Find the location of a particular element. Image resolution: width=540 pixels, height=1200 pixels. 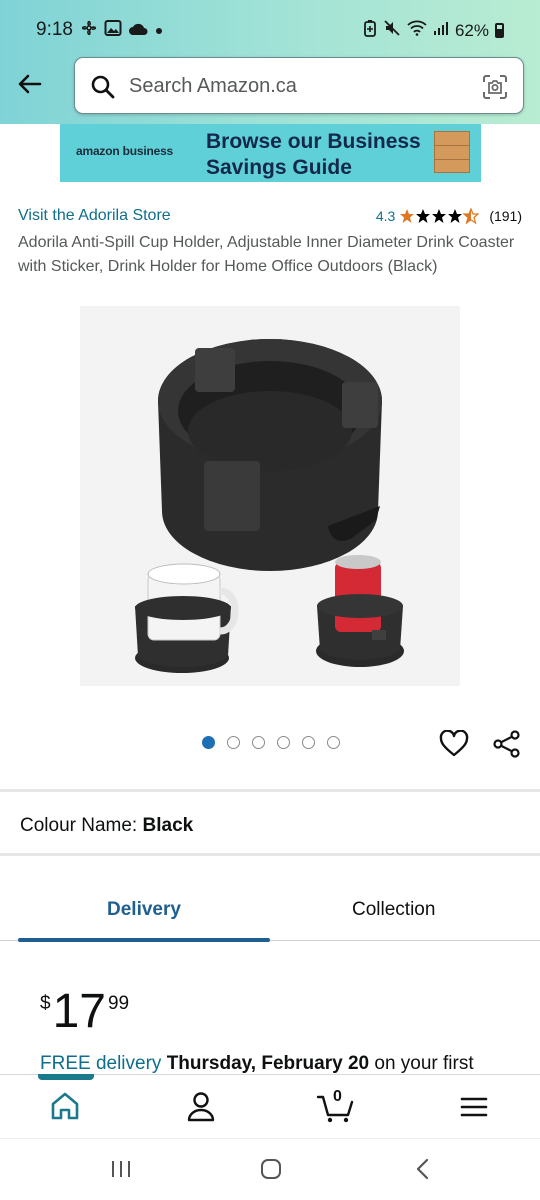

tab-delivery: Delivery is located at coordinates (144, 910).